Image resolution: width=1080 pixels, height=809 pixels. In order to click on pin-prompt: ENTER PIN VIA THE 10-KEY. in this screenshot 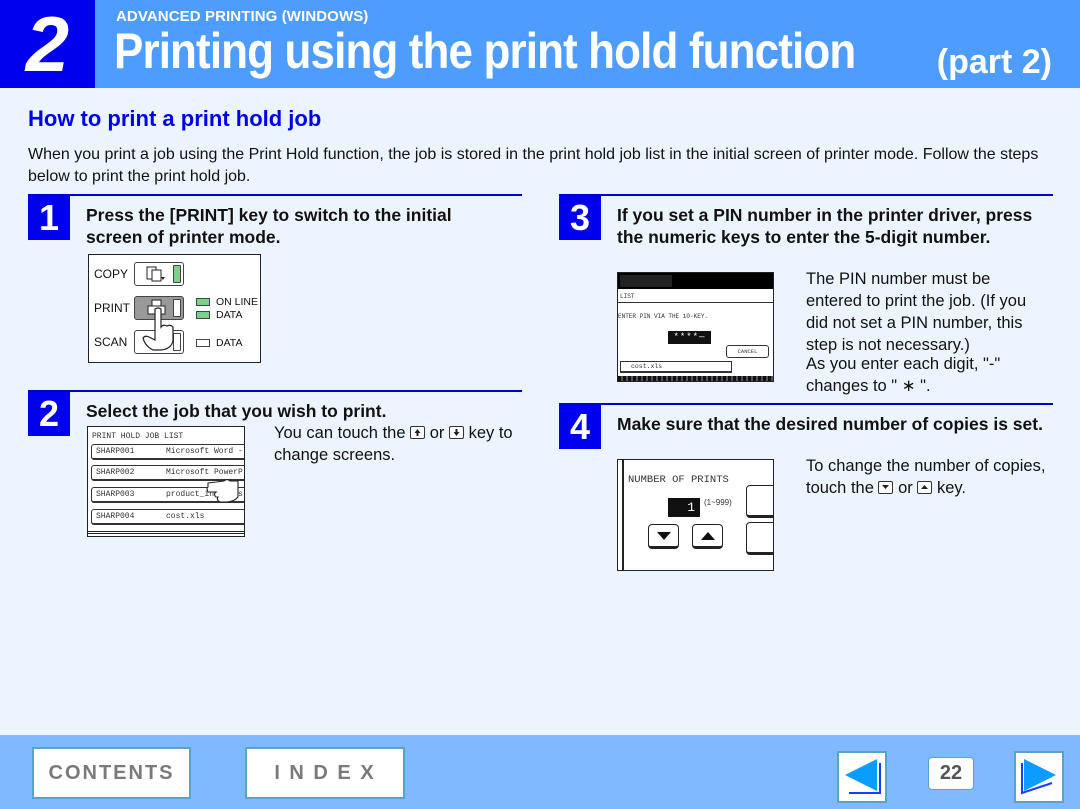, I will do `click(663, 316)`.